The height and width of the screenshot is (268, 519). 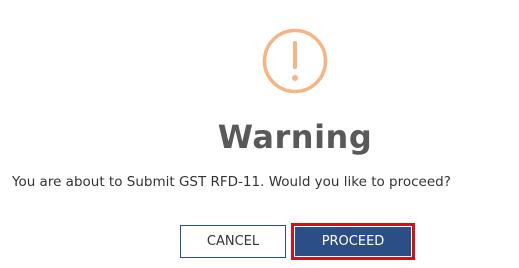 What do you see at coordinates (295, 137) in the screenshot?
I see `dialog-title: Warning` at bounding box center [295, 137].